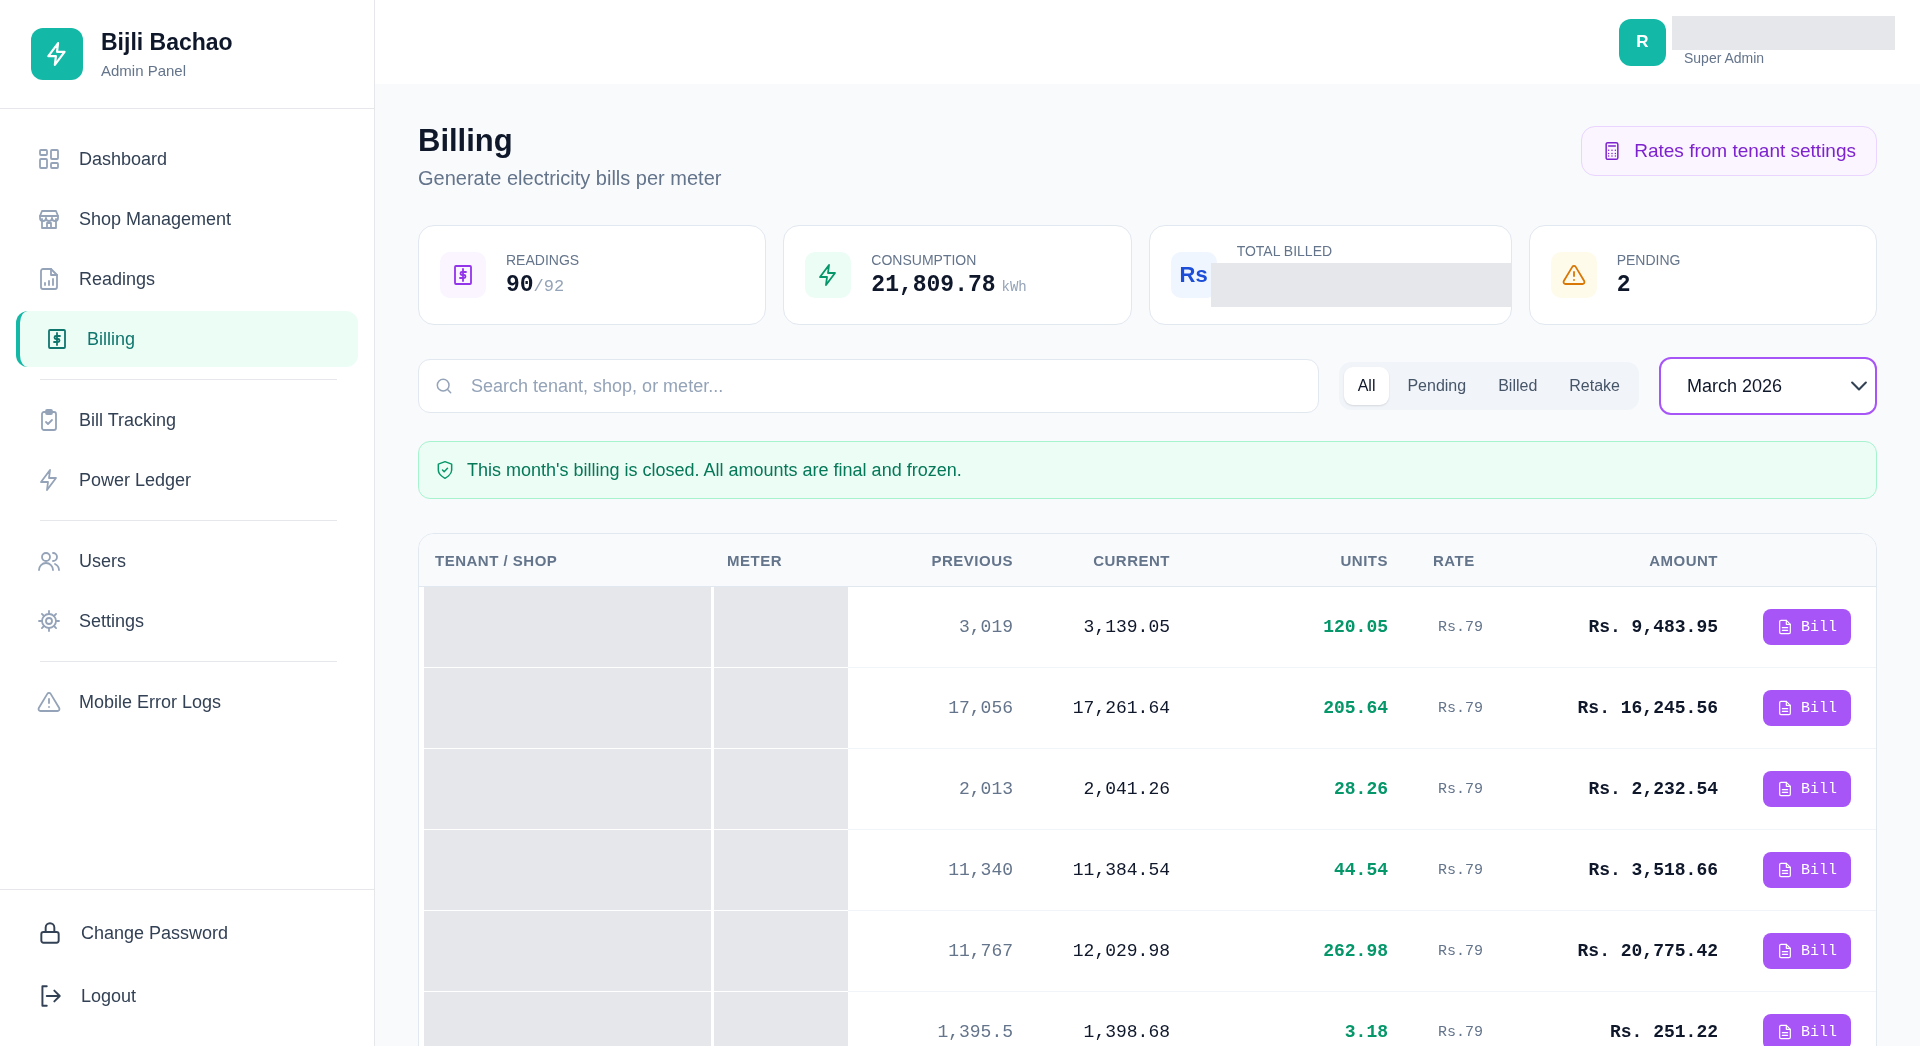 The image size is (1920, 1046). Describe the element at coordinates (187, 702) in the screenshot. I see `nav-item: Mobile Error Logs` at that location.